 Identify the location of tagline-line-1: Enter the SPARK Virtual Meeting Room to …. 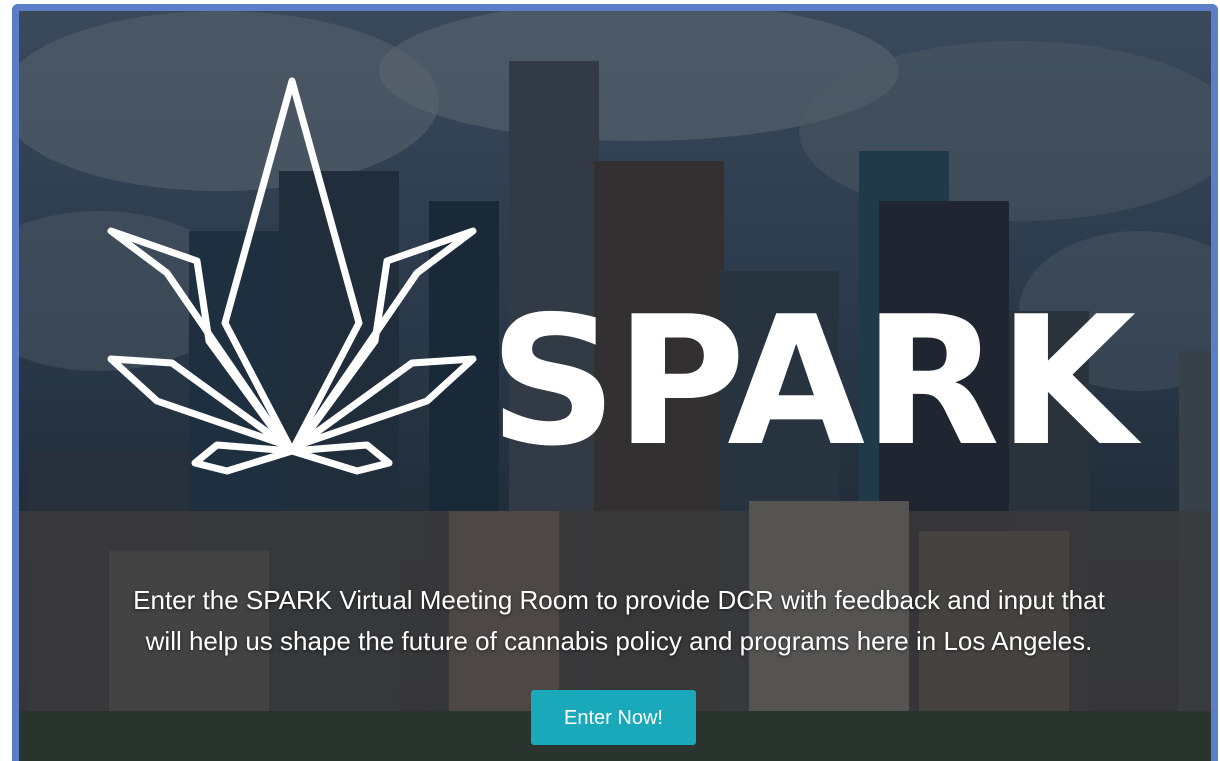
(619, 600).